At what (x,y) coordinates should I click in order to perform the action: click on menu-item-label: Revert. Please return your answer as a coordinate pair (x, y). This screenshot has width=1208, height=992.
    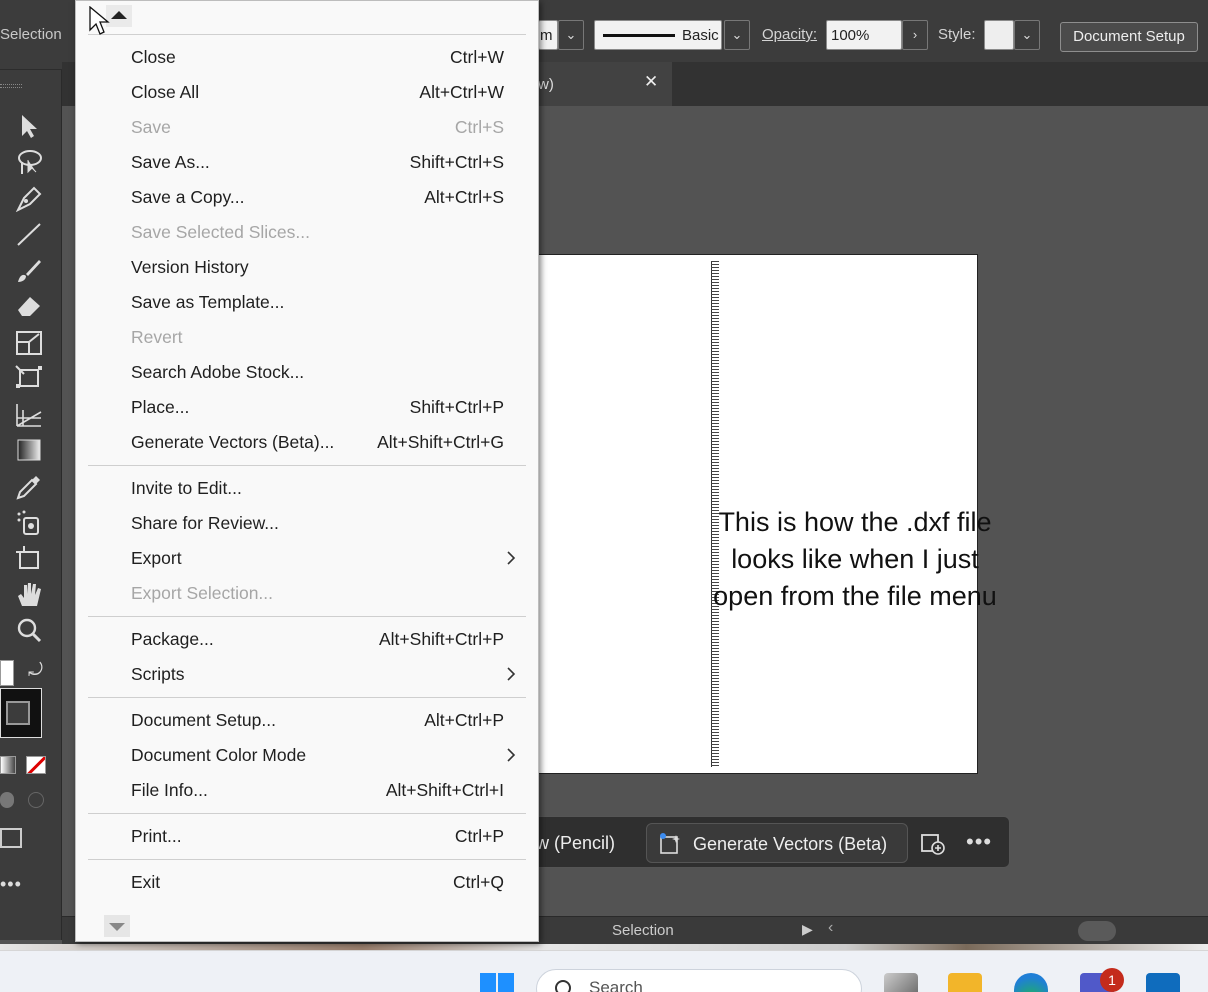
    Looking at the image, I should click on (157, 337).